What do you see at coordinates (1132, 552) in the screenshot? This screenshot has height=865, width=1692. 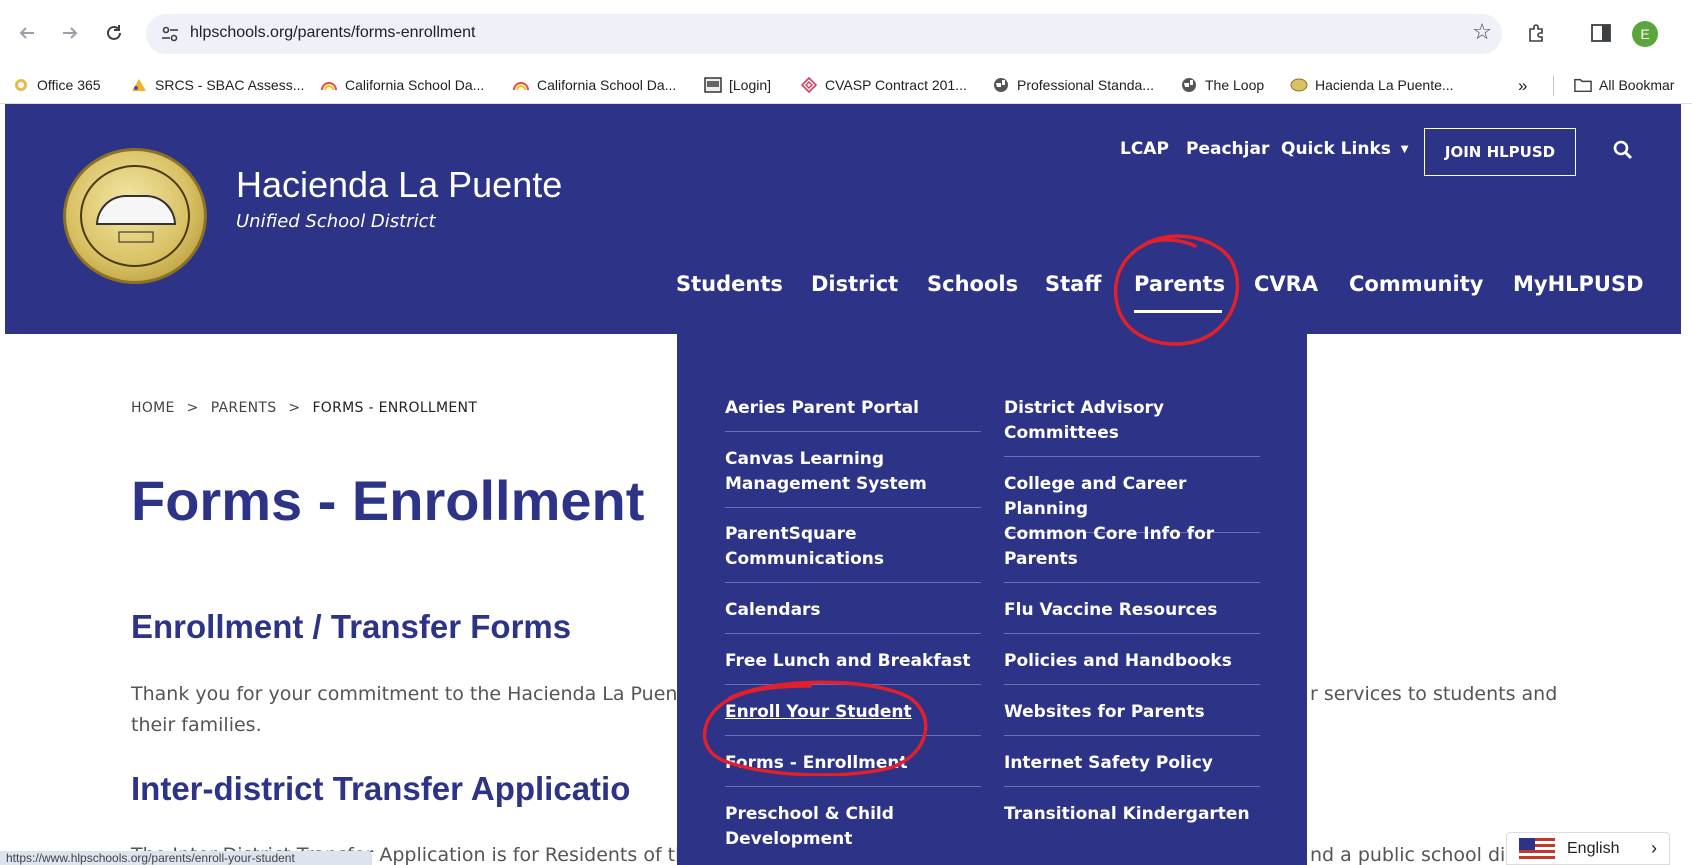 I see `menu-item-common-core-info: Common Core Info for Parents` at bounding box center [1132, 552].